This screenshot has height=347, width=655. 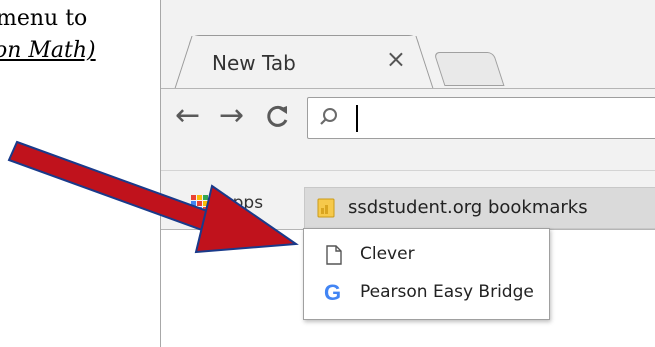 I want to click on bookmark-folder-ssdstudent: ssdstudent.org bookmarks, so click(x=479, y=208).